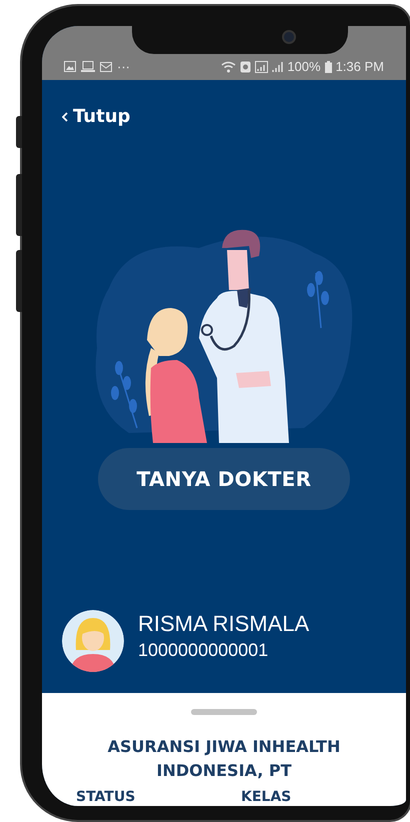  Describe the element at coordinates (228, 66) in the screenshot. I see `wifi-icon` at that location.